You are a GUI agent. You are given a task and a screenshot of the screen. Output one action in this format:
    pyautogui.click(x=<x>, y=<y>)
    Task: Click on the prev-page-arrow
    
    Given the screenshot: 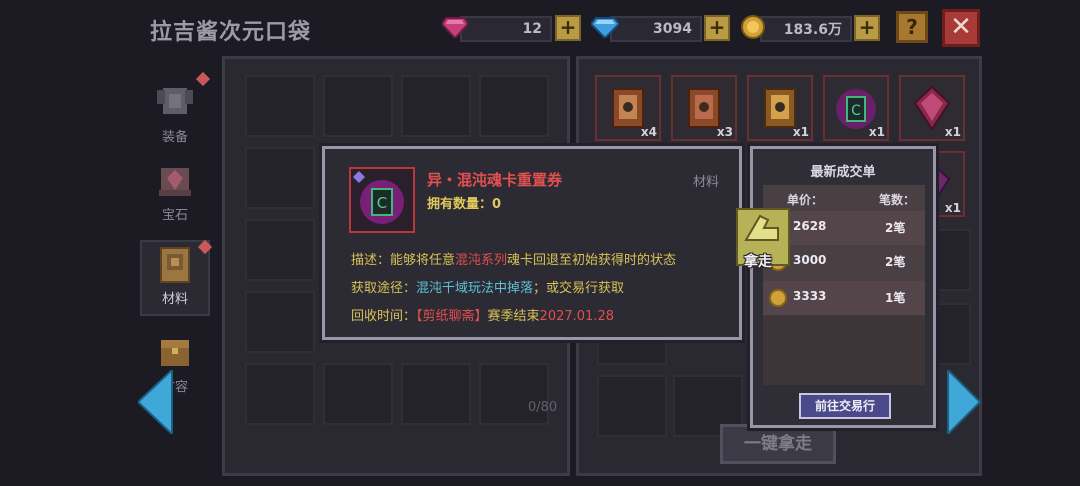 What is the action you would take?
    pyautogui.click(x=155, y=402)
    